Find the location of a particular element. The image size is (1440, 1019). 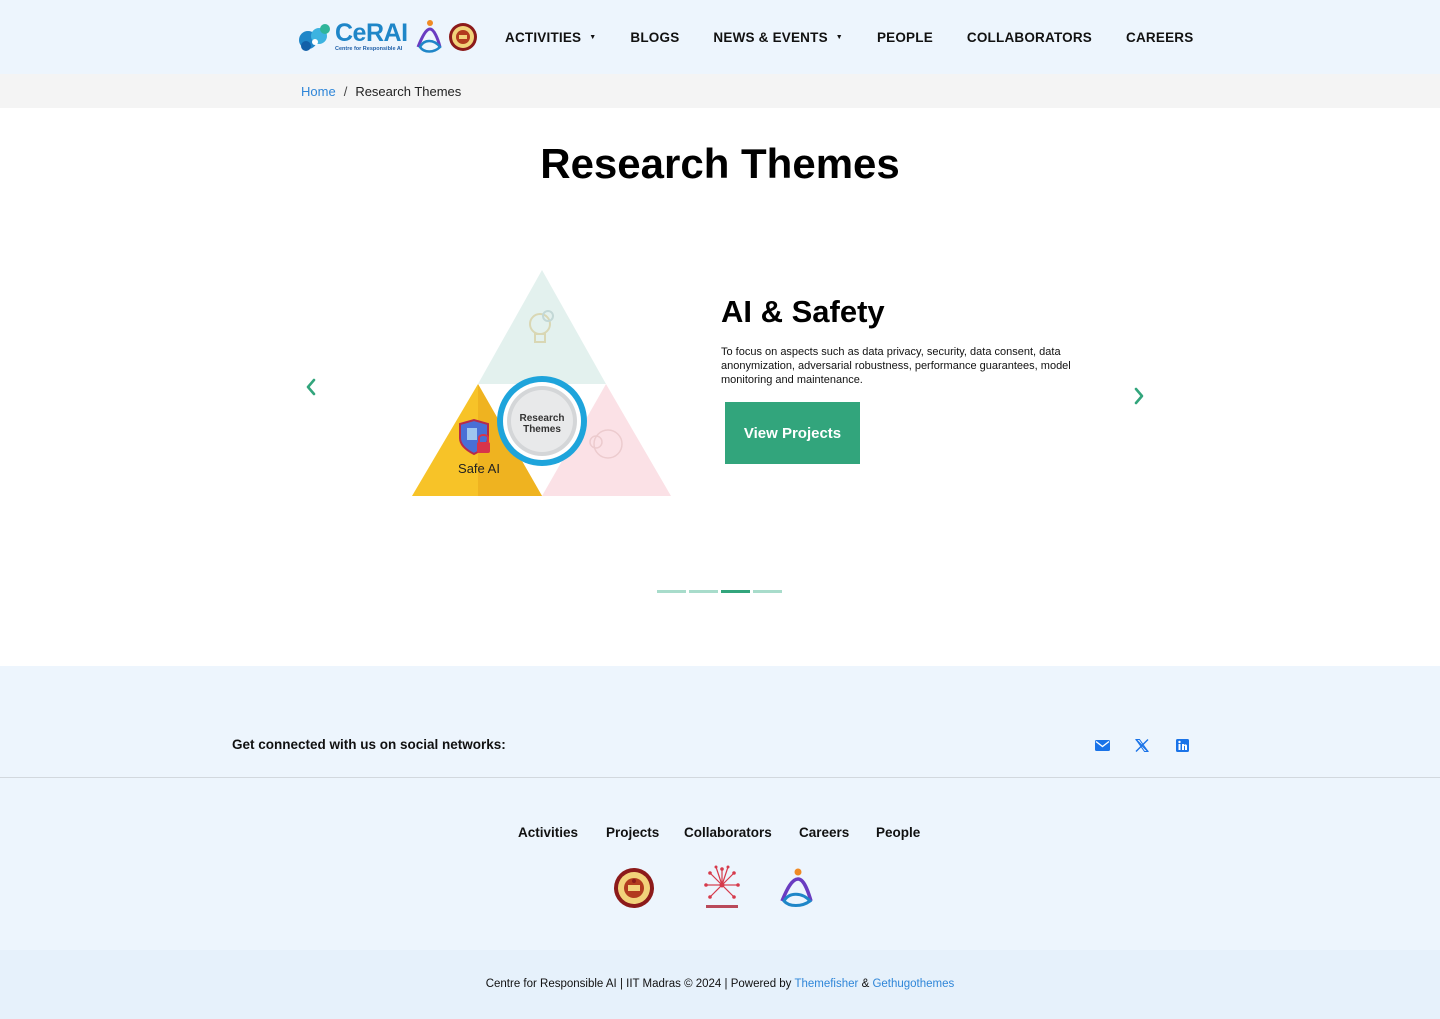

nav-blogs: BLOGS is located at coordinates (654, 37).